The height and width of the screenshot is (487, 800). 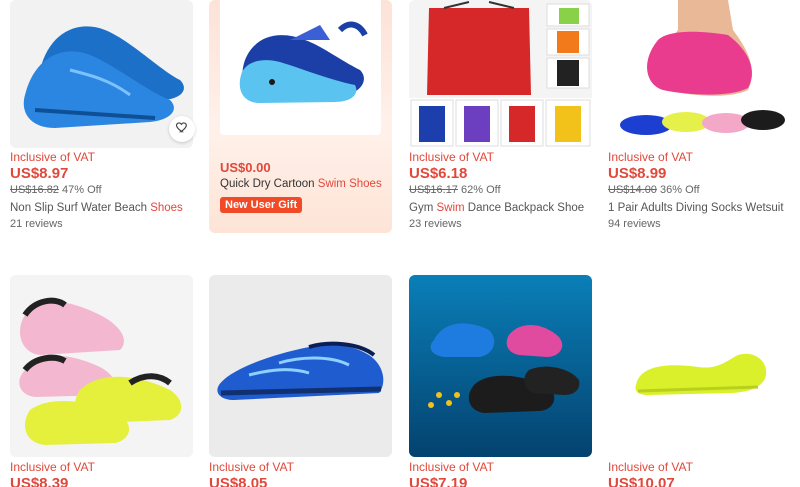 What do you see at coordinates (423, 208) in the screenshot?
I see `product-title-text: Gym` at bounding box center [423, 208].